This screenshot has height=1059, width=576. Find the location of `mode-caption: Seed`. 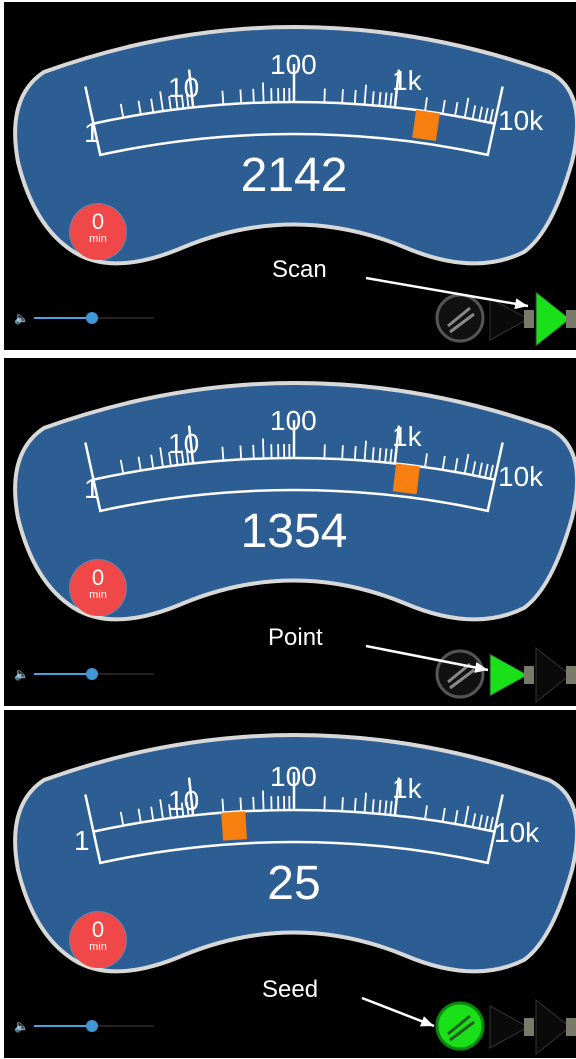

mode-caption: Seed is located at coordinates (290, 989).